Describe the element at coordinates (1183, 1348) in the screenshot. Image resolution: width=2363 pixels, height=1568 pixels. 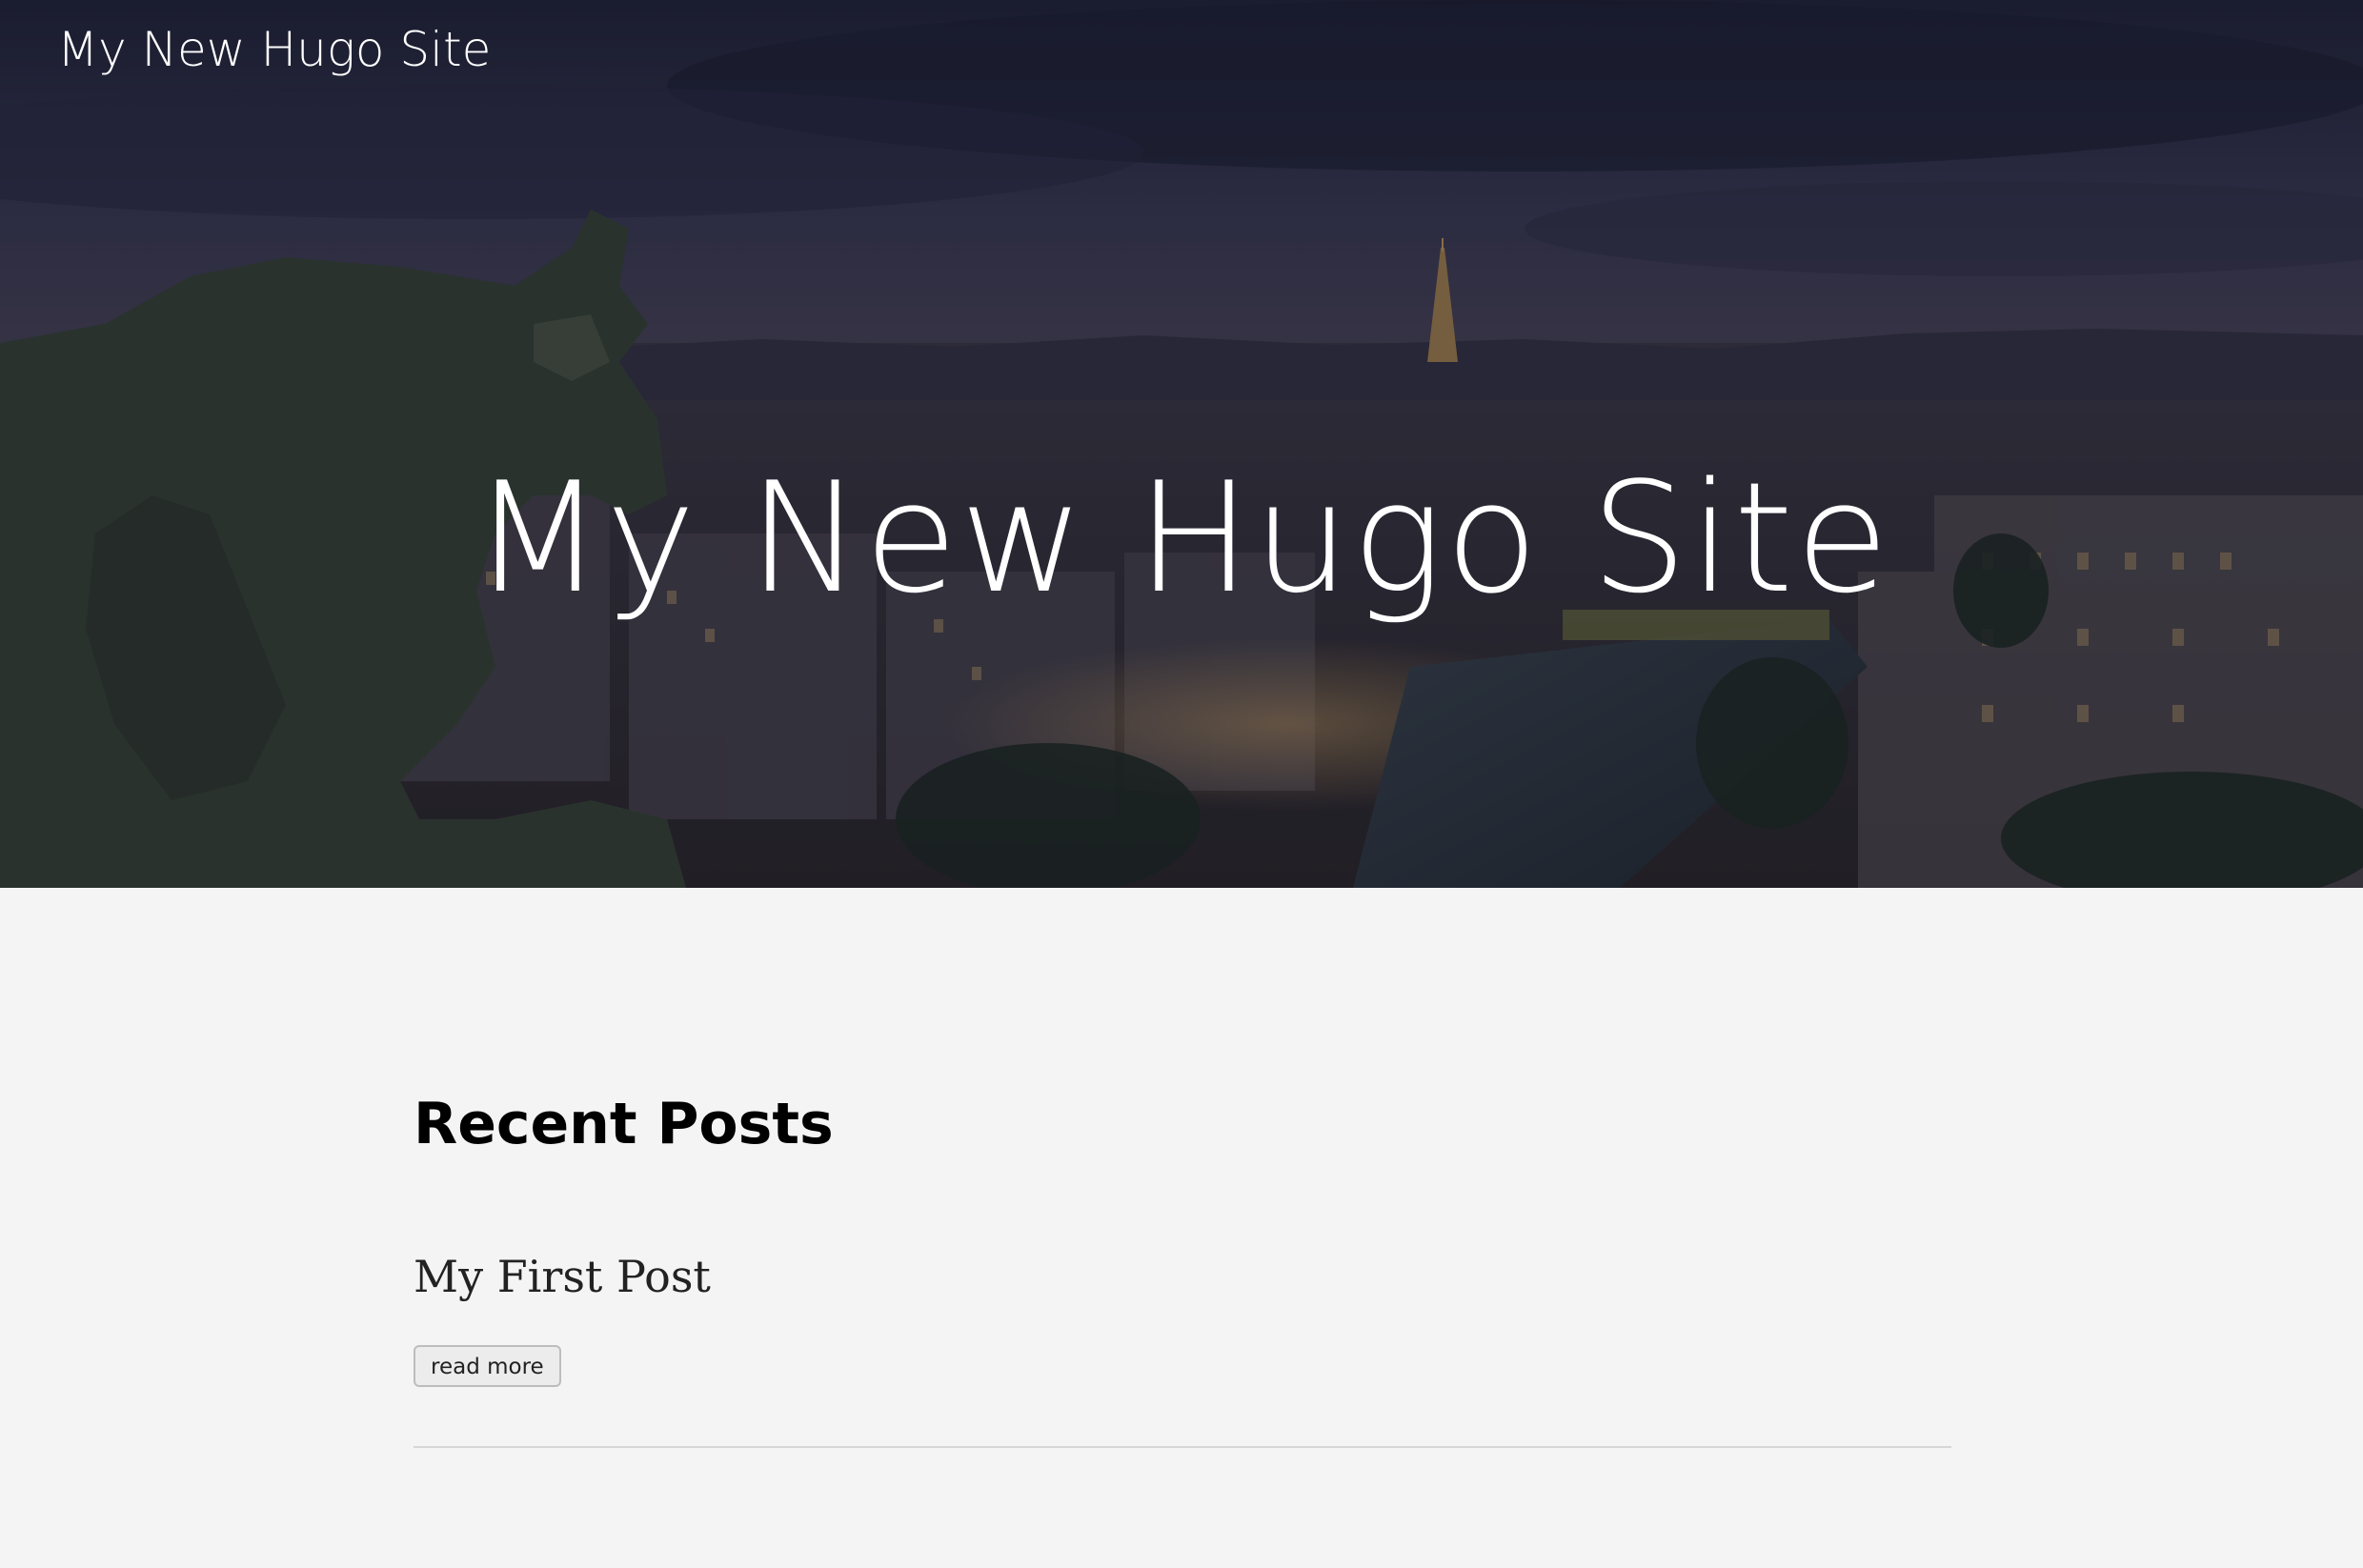
I see `post-item: My First Post read more` at that location.